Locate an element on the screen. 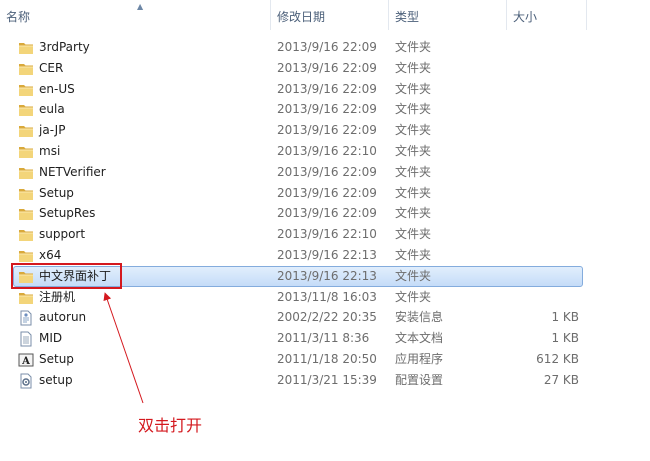 The height and width of the screenshot is (461, 650). annotation-label: 双击打开 is located at coordinates (170, 425).